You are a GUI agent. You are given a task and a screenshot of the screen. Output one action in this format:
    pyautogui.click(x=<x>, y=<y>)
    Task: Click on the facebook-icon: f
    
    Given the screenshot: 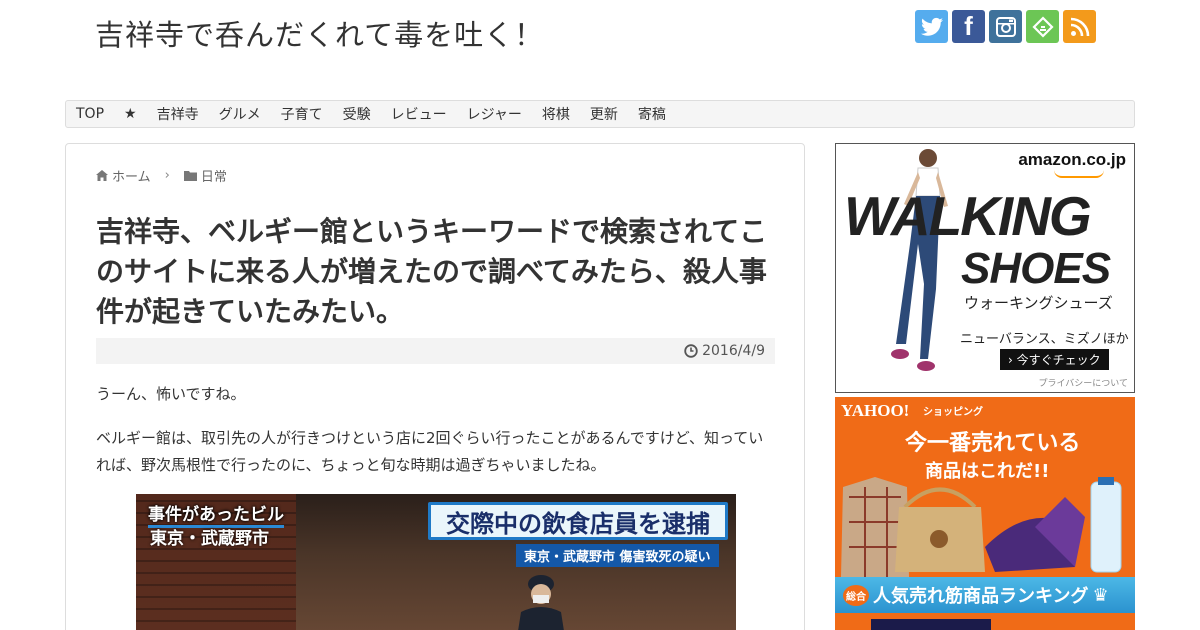 What is the action you would take?
    pyautogui.click(x=968, y=26)
    